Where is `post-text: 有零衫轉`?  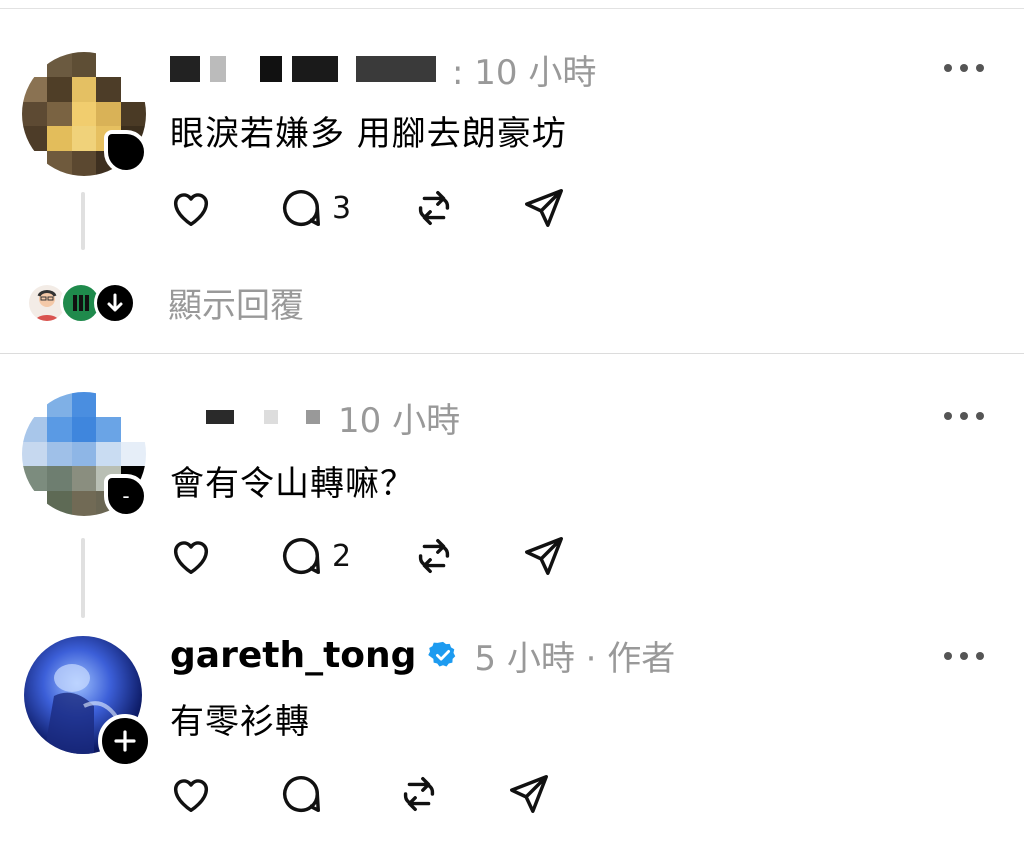 post-text: 有零衫轉 is located at coordinates (240, 722).